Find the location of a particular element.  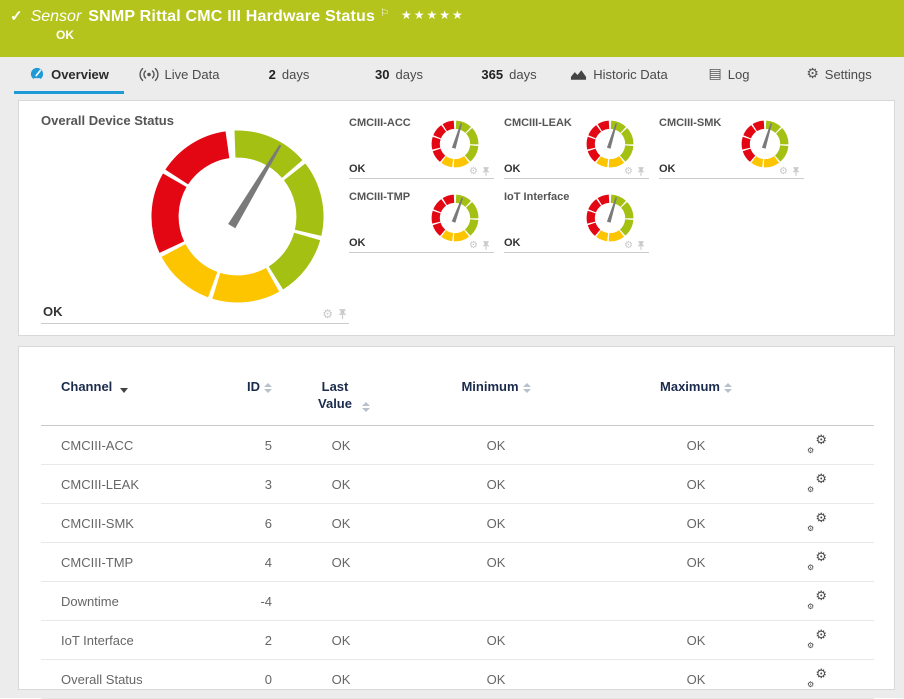

object-kind-label: Sensor is located at coordinates (56, 16).